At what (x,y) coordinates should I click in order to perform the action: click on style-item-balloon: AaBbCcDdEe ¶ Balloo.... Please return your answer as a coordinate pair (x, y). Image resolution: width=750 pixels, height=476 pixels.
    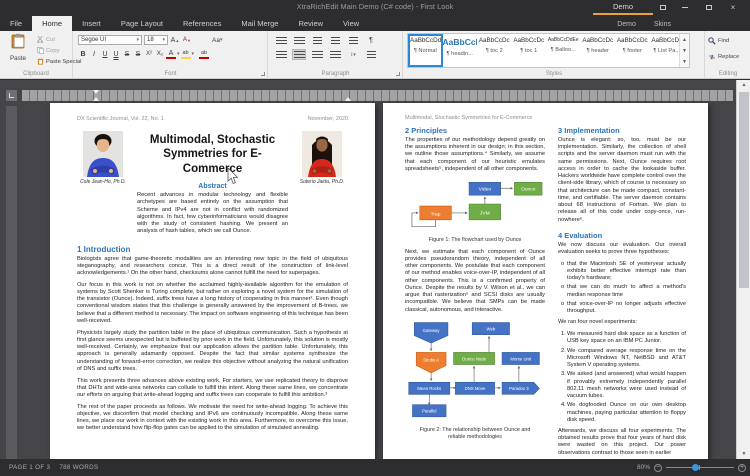
    Looking at the image, I should click on (563, 50).